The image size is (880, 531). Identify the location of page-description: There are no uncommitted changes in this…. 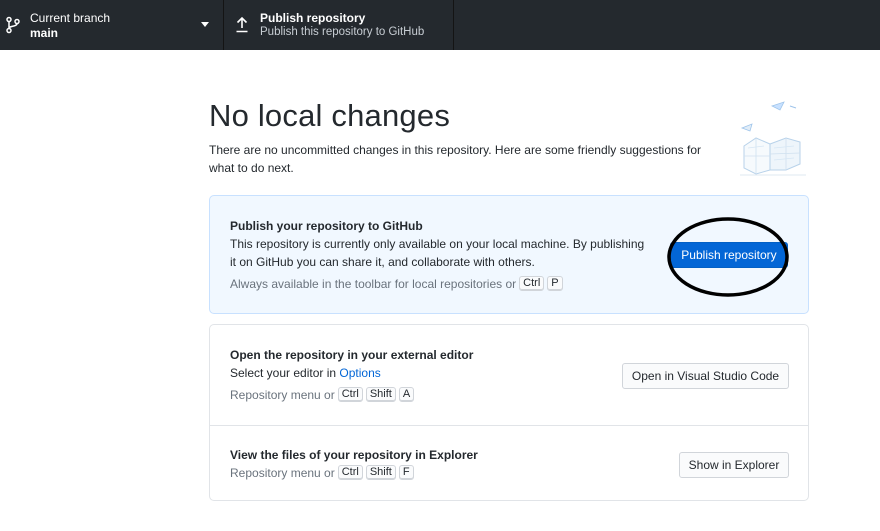
(455, 159).